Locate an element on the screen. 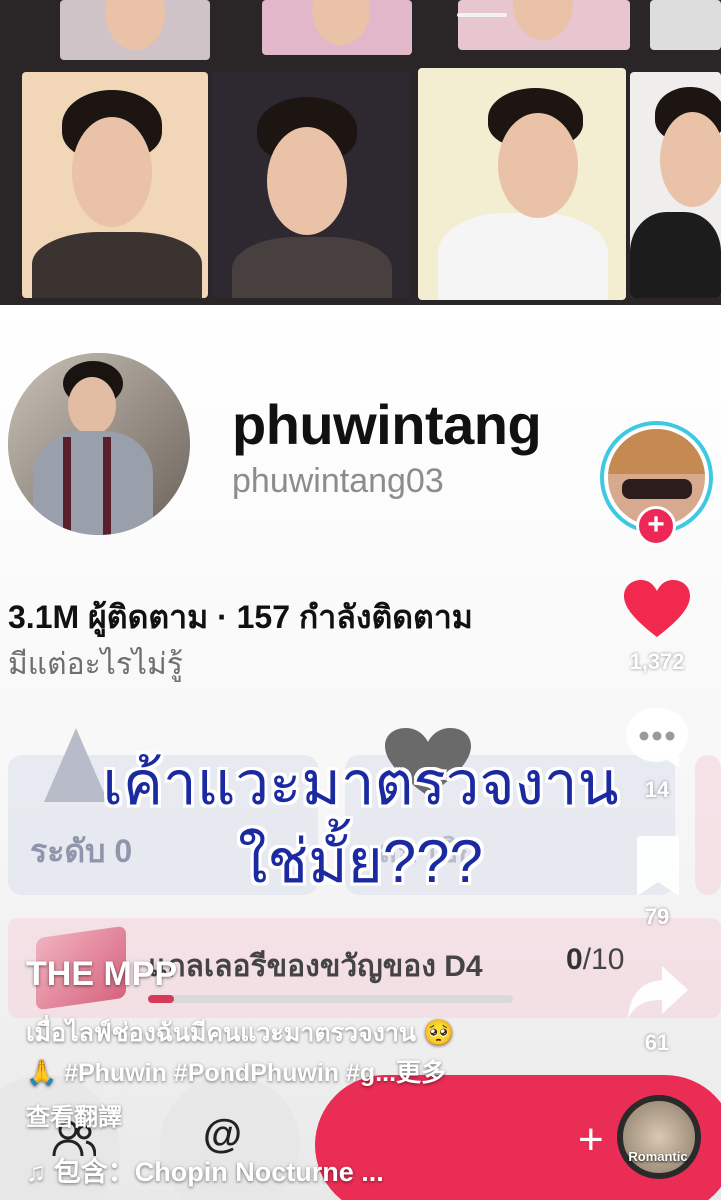 This screenshot has width=721, height=1200. like-count: 1,372 is located at coordinates (657, 661).